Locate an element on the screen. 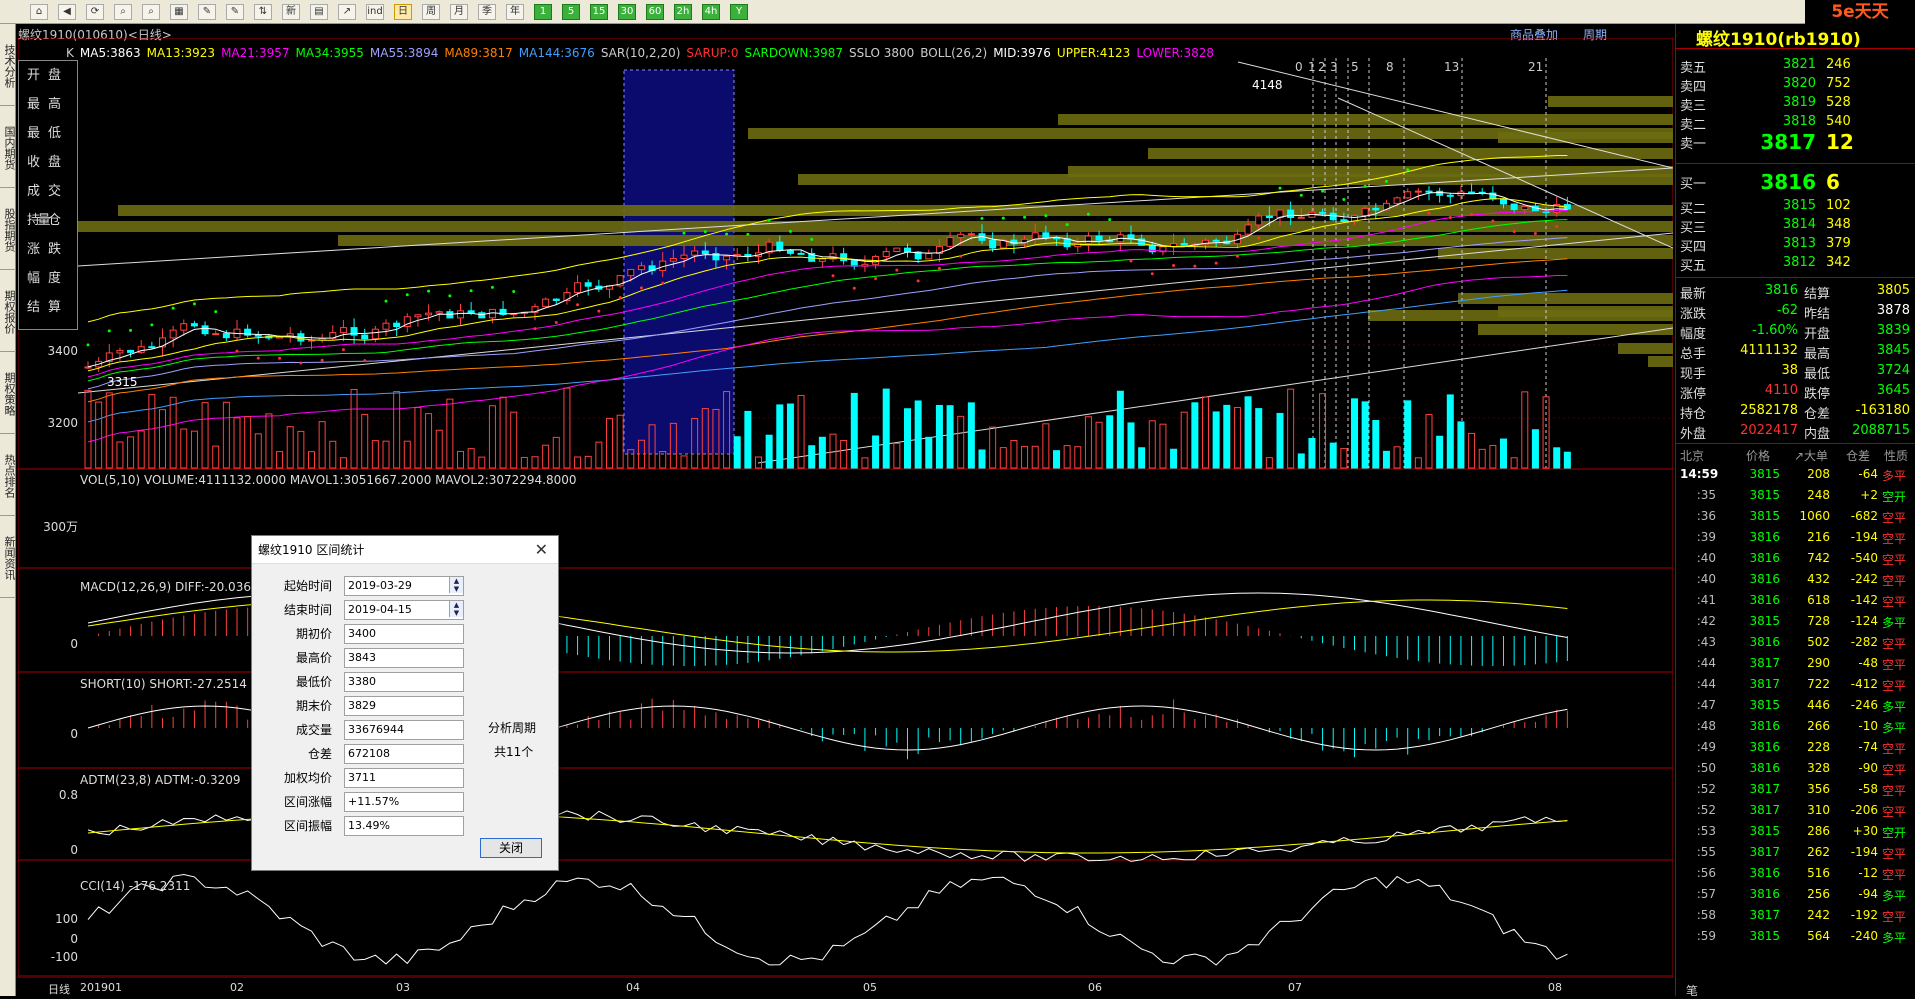 The height and width of the screenshot is (999, 1915). toolbar-button-7: ✎ is located at coordinates (235, 12).